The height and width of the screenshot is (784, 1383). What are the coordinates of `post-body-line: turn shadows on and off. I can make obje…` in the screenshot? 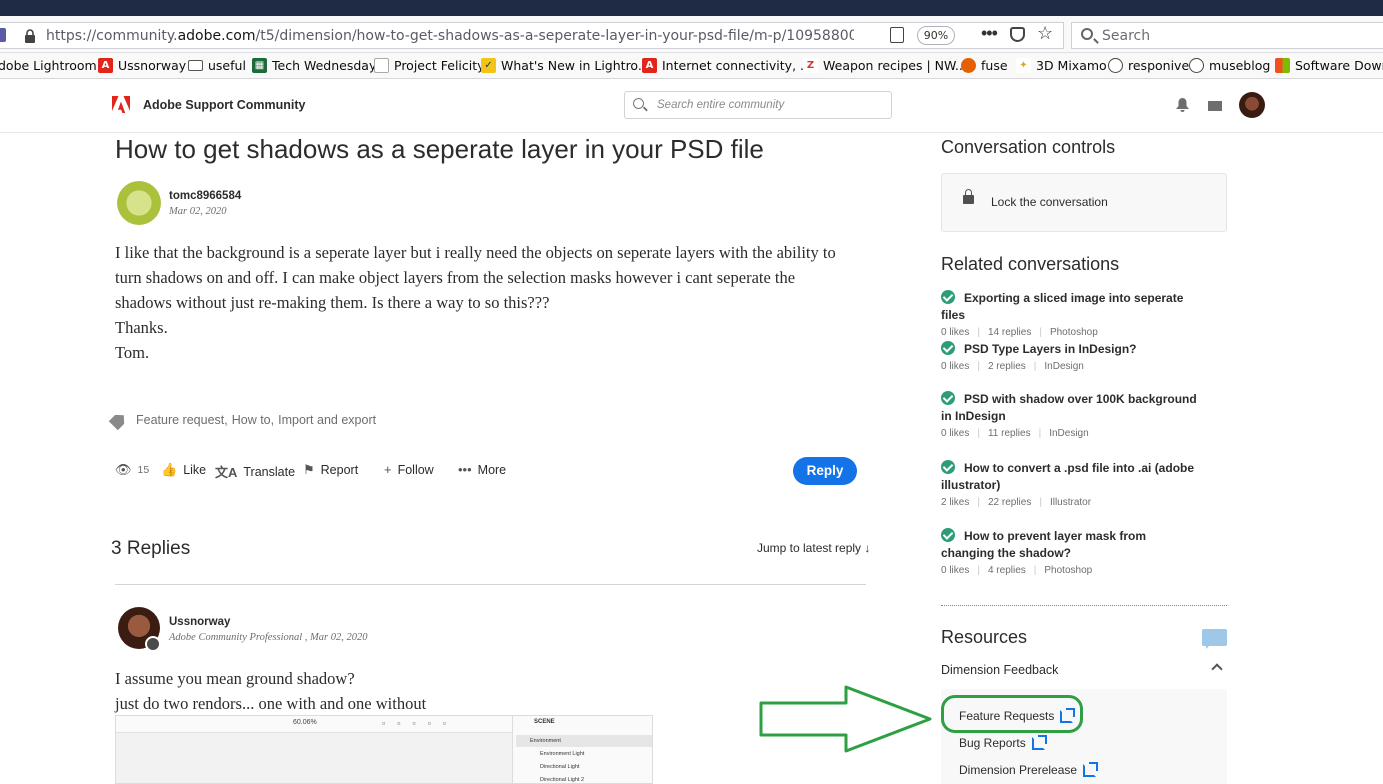 It's located at (455, 277).